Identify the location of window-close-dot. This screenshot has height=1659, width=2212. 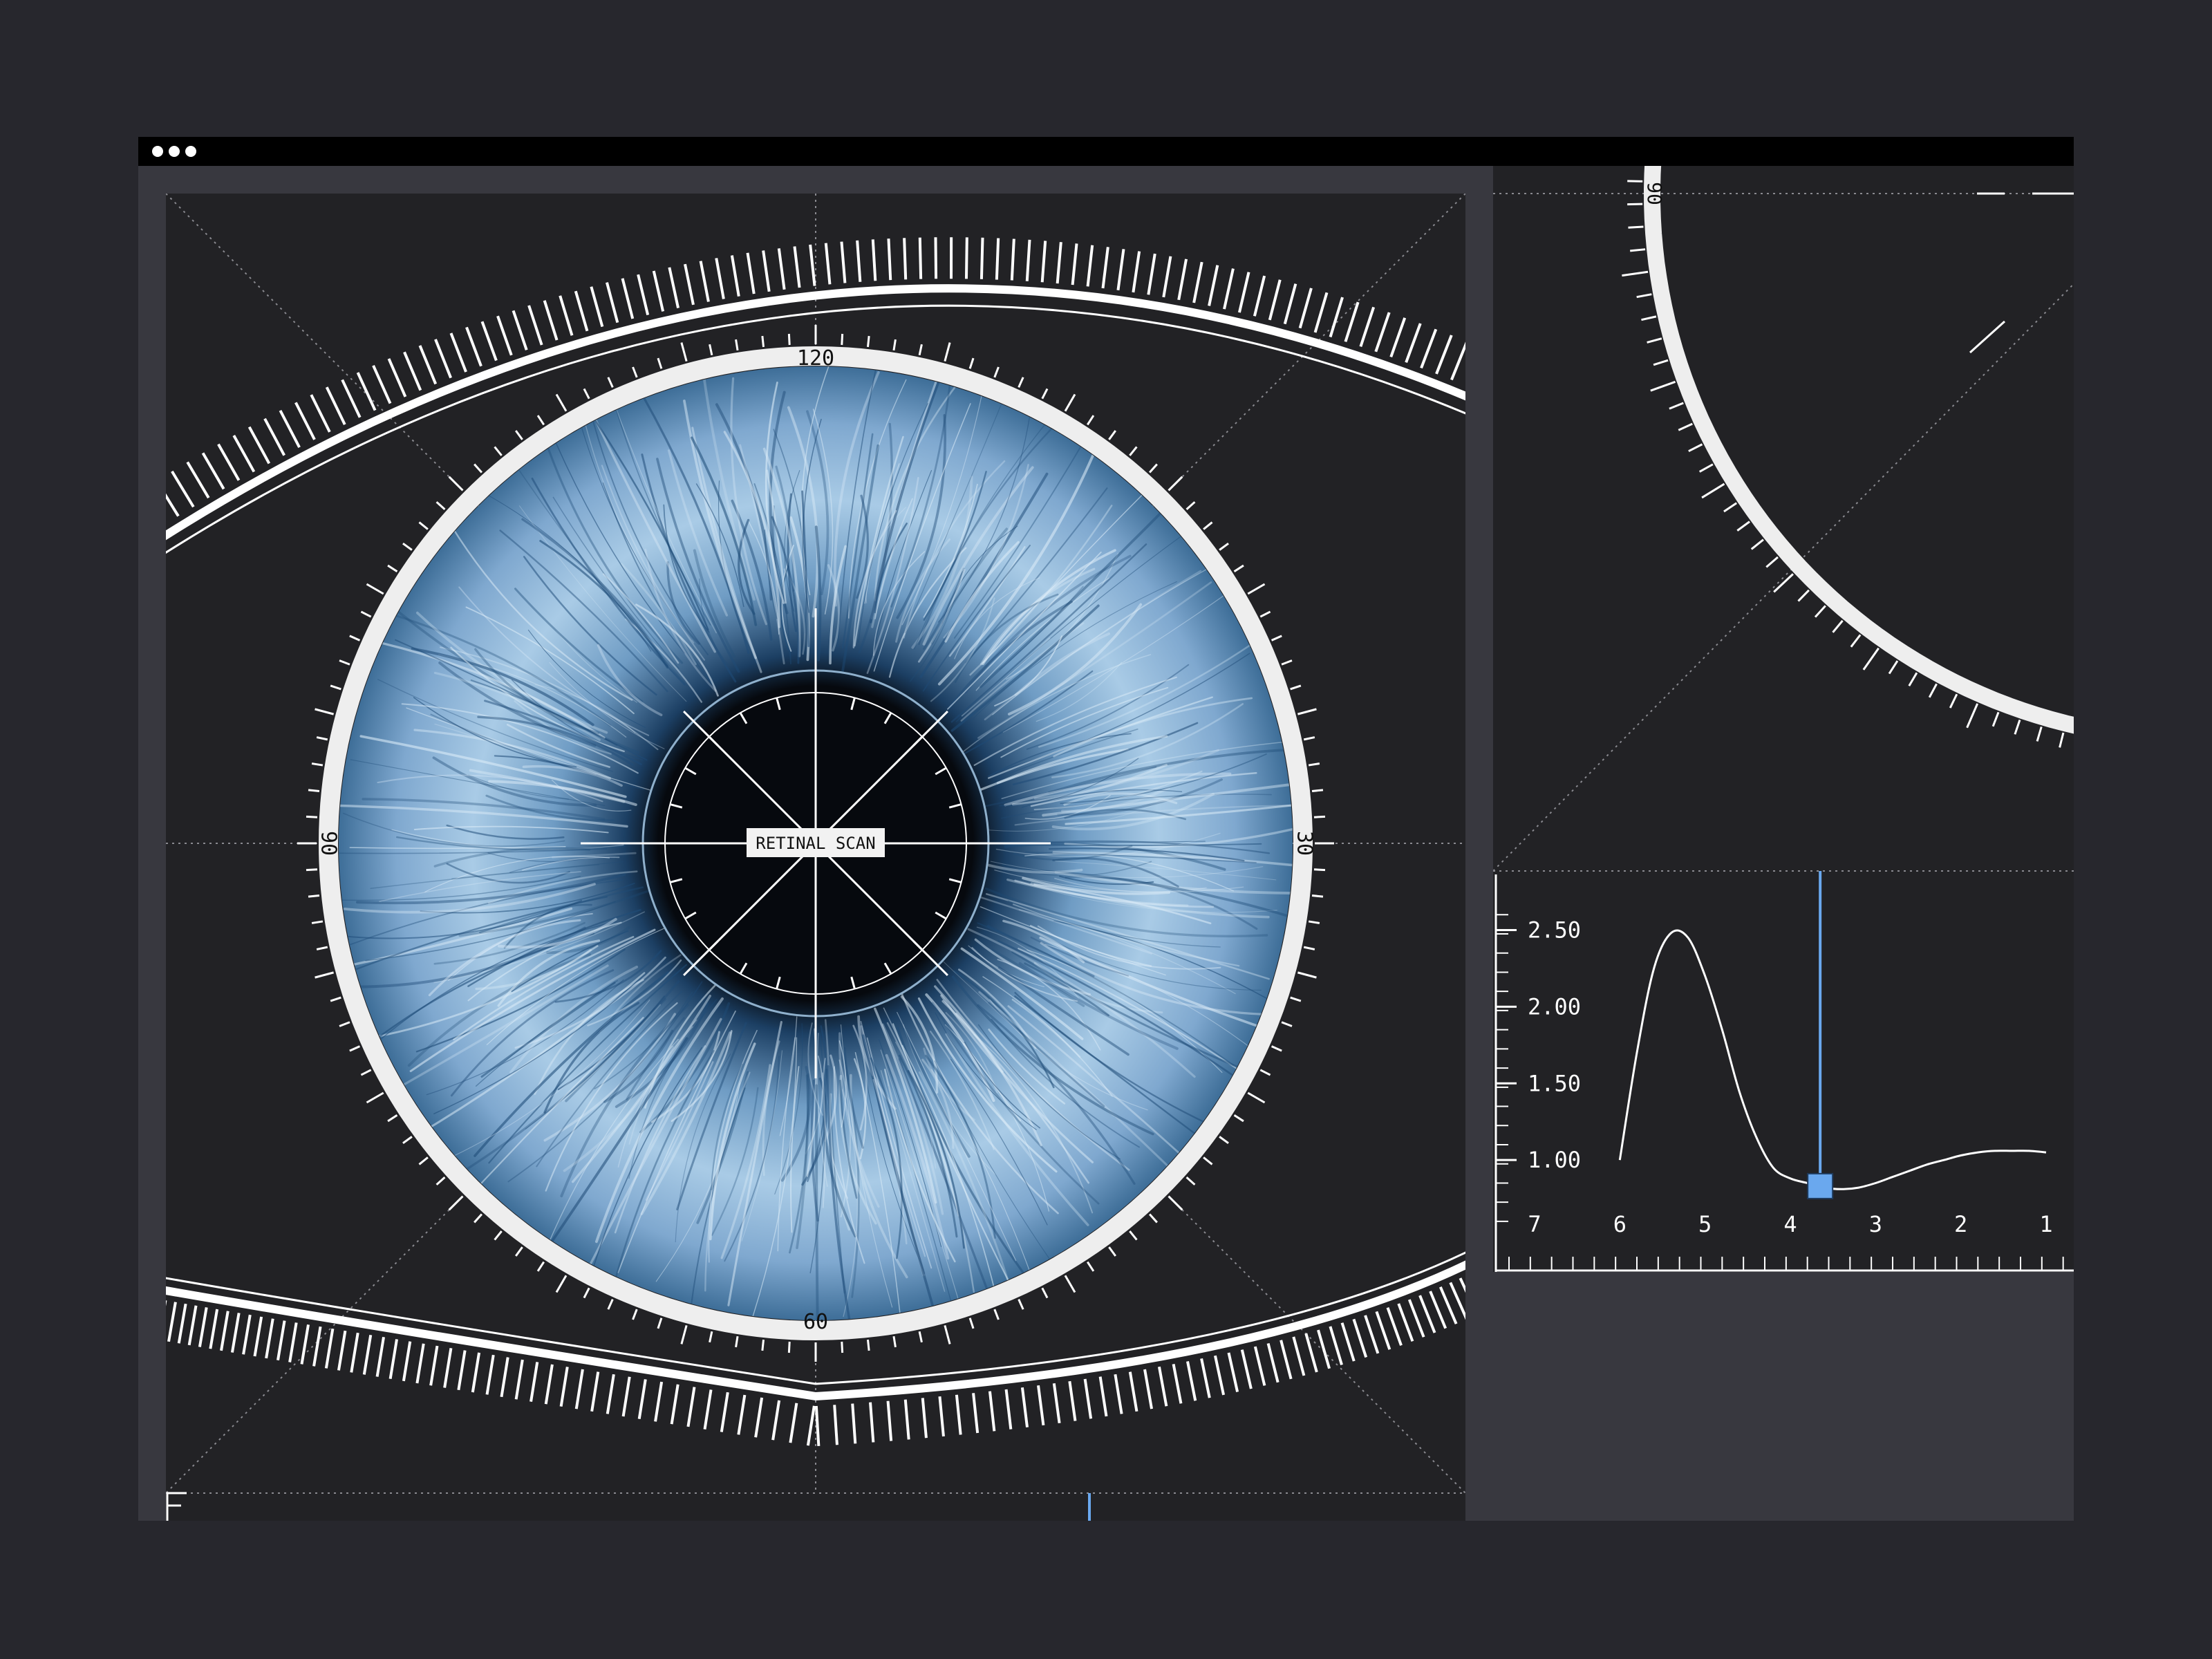
(157, 151).